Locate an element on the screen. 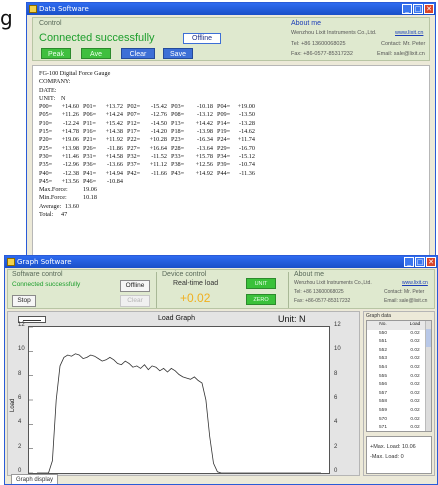 Image resolution: width=438 pixels, height=485 pixels. graph-data-label: Graph data is located at coordinates (379, 316).